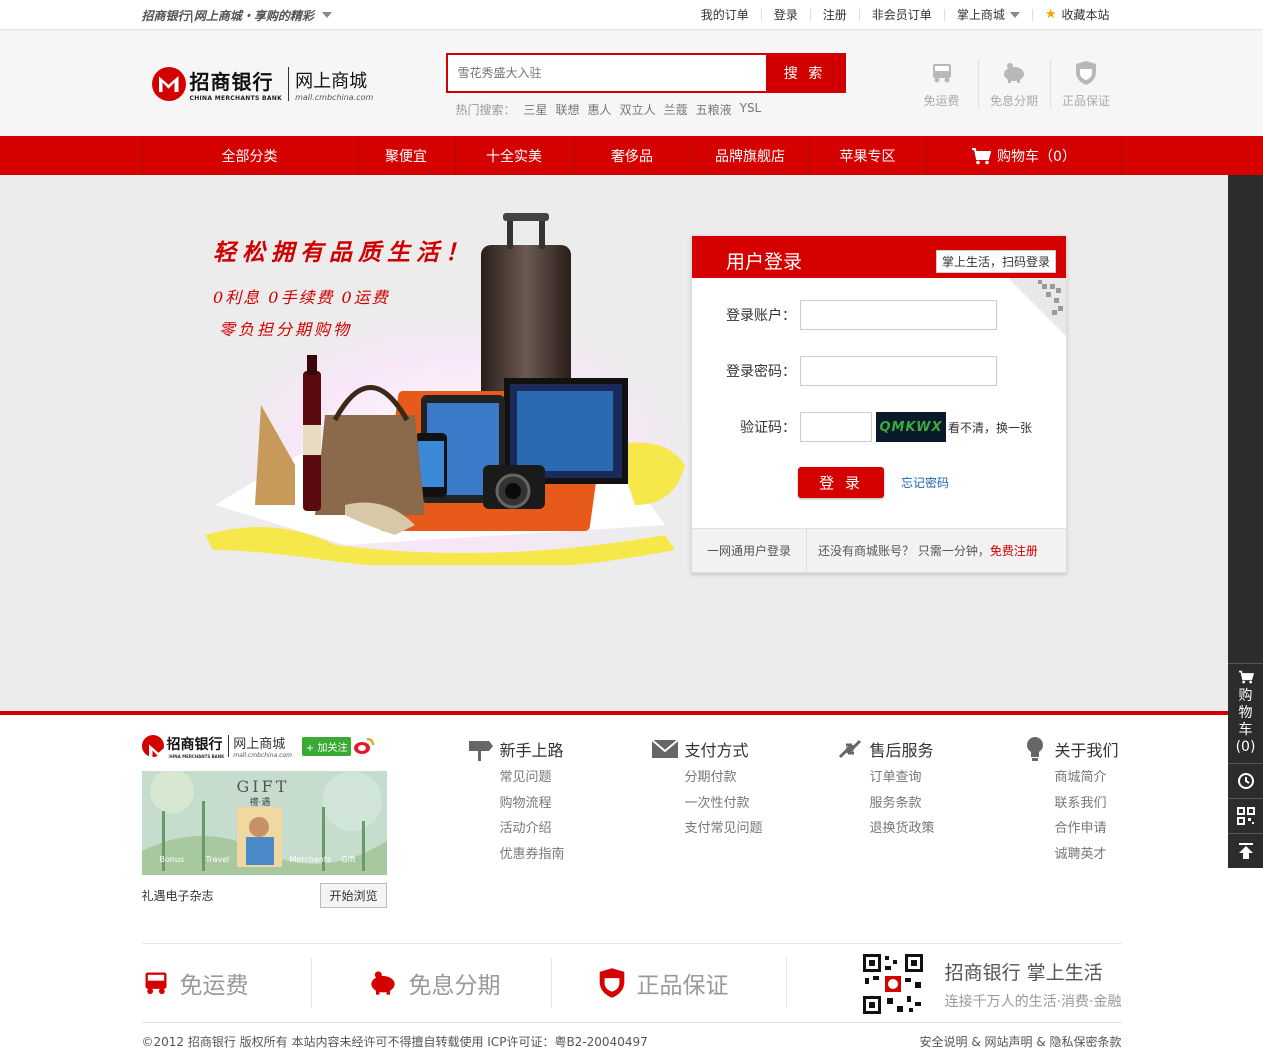  Describe the element at coordinates (804, 73) in the screenshot. I see `search-button: 搜 索` at that location.